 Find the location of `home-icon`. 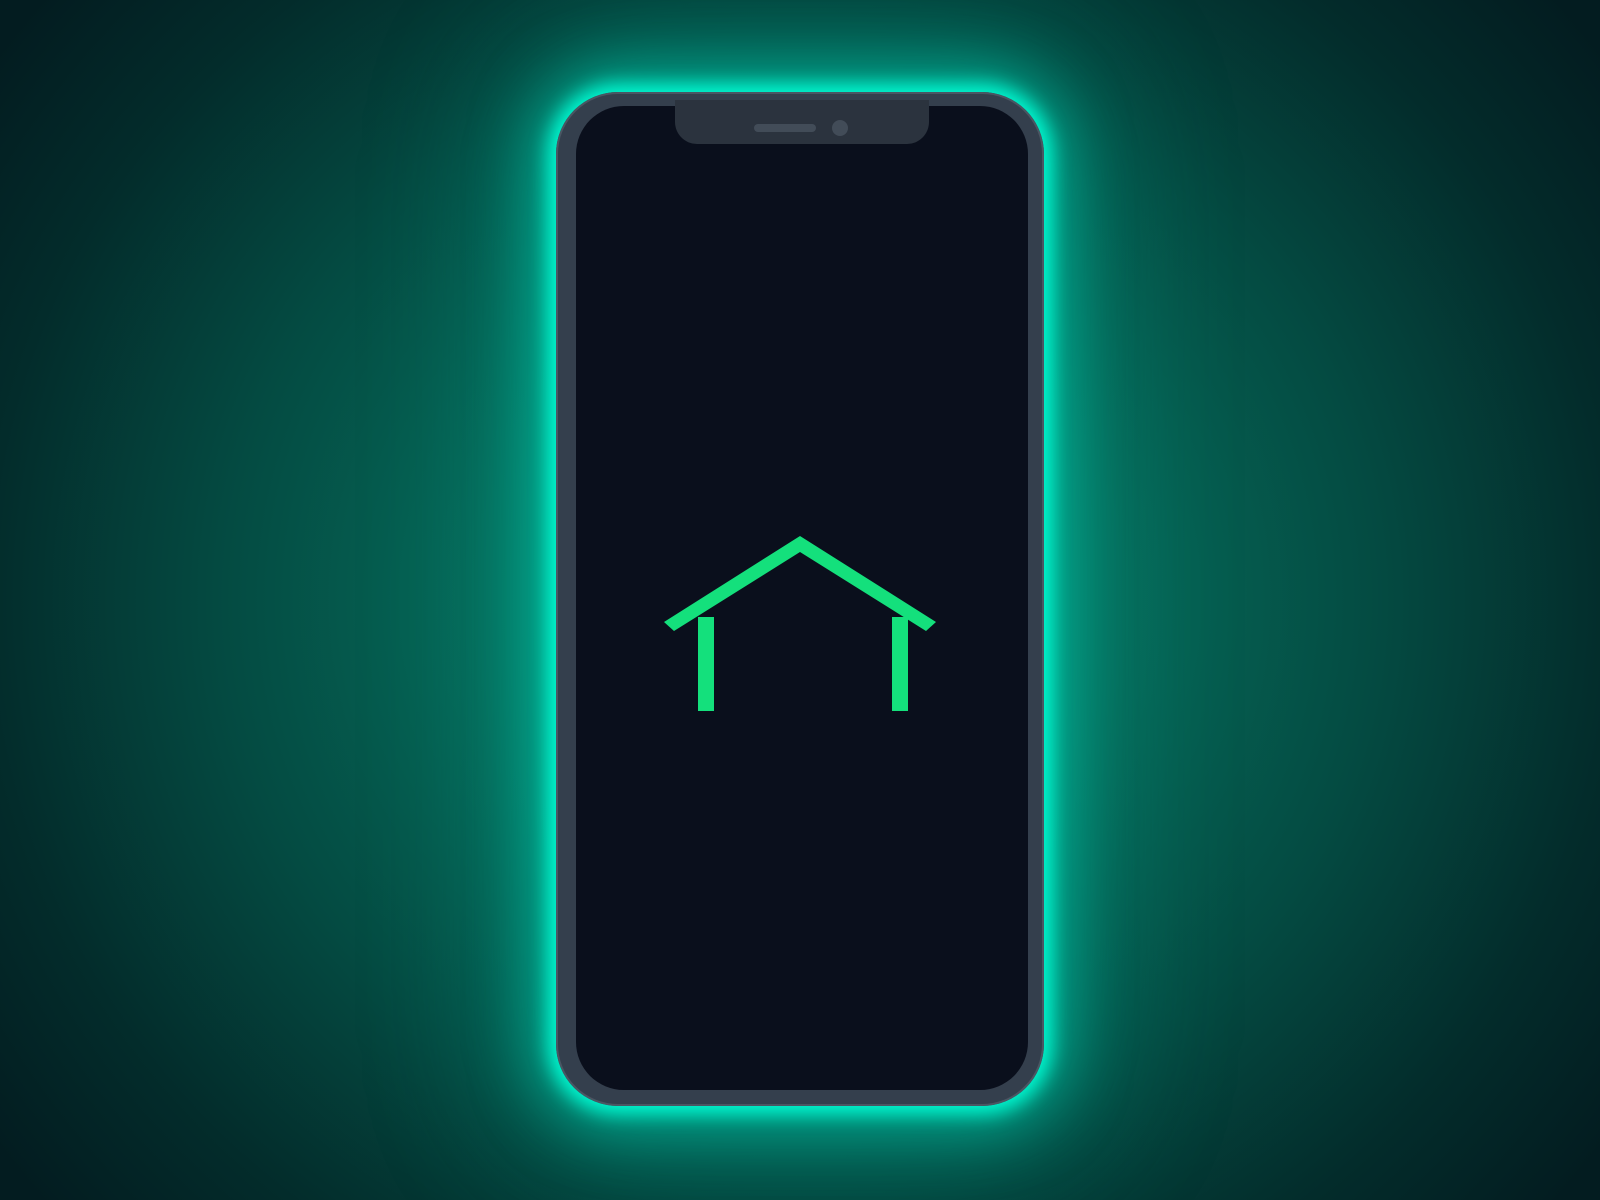

home-icon is located at coordinates (800, 623).